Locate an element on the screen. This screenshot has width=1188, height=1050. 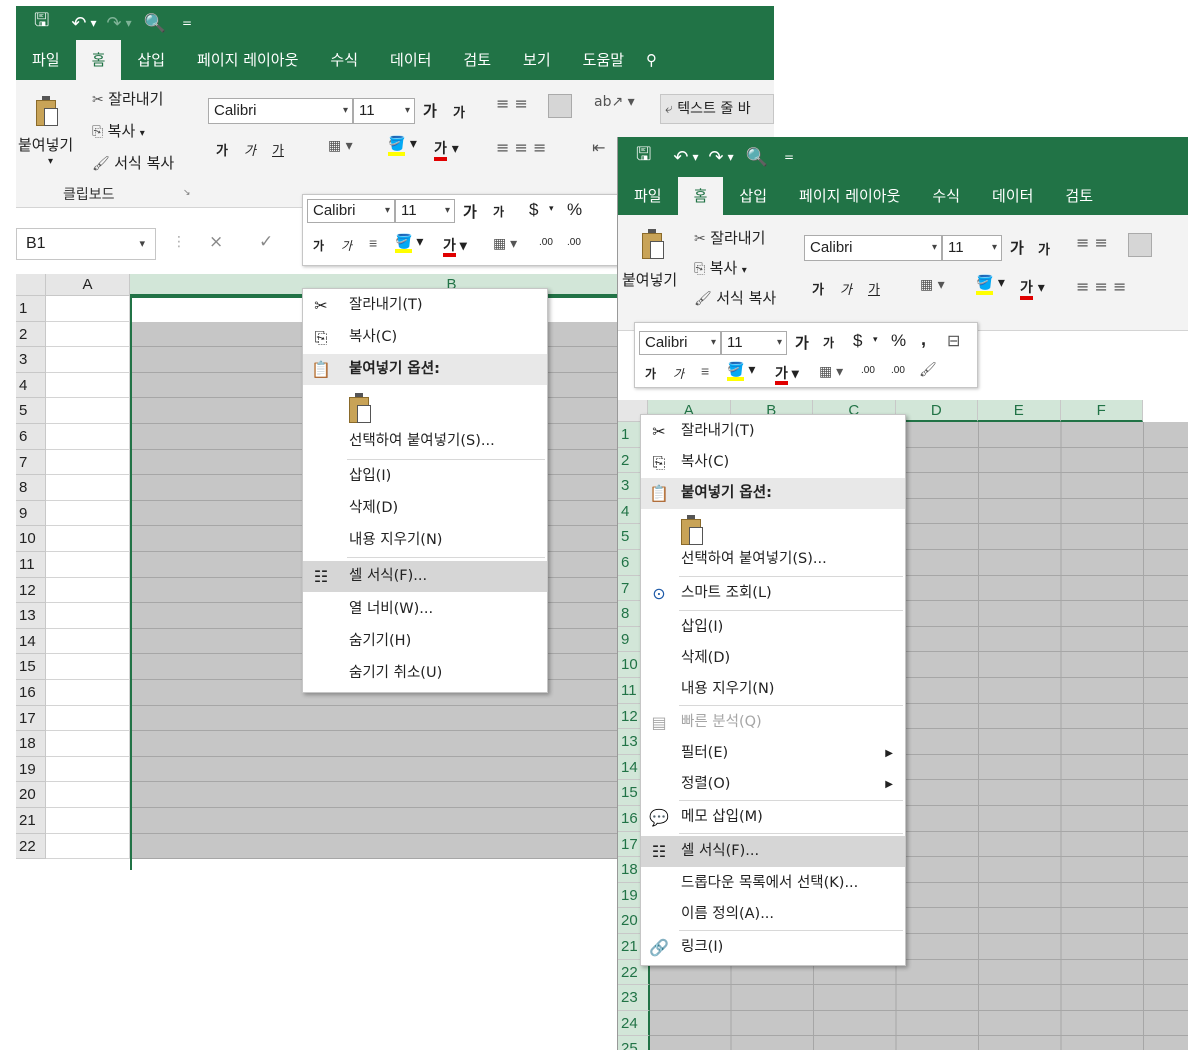
save-icon: 🖫 is located at coordinates (643, 157).